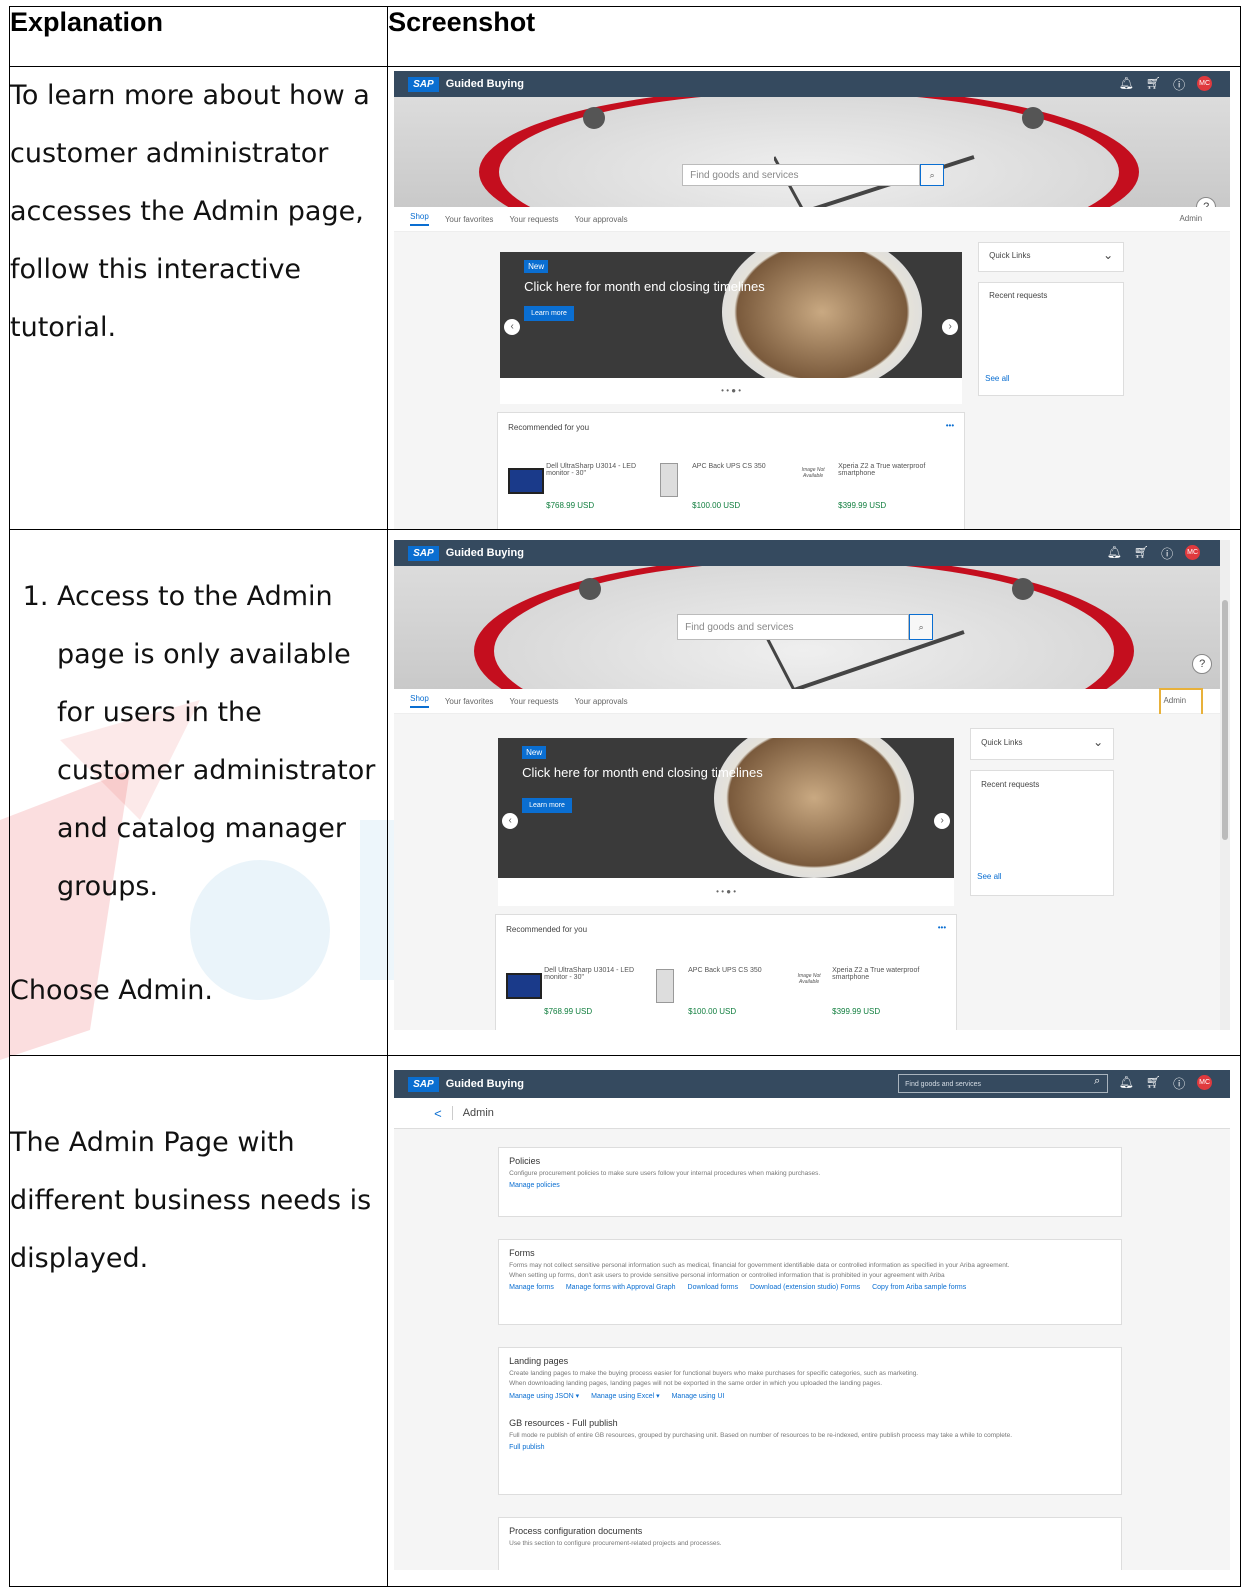 This screenshot has width=1249, height=1588. What do you see at coordinates (1190, 218) in the screenshot?
I see `tab-admin: Admin` at bounding box center [1190, 218].